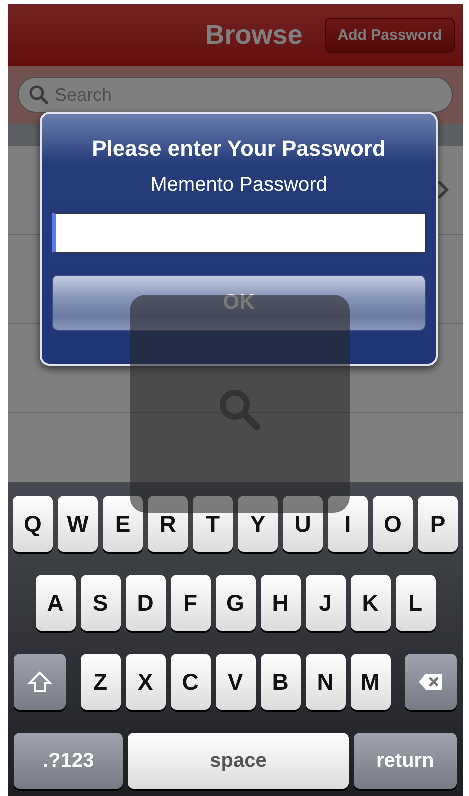 The height and width of the screenshot is (796, 469). I want to click on dialog-message: Memento Password, so click(239, 185).